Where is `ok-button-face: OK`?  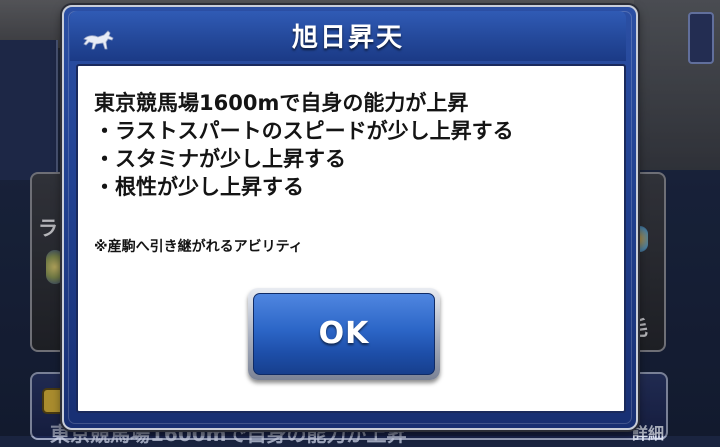
ok-button-face: OK is located at coordinates (344, 334).